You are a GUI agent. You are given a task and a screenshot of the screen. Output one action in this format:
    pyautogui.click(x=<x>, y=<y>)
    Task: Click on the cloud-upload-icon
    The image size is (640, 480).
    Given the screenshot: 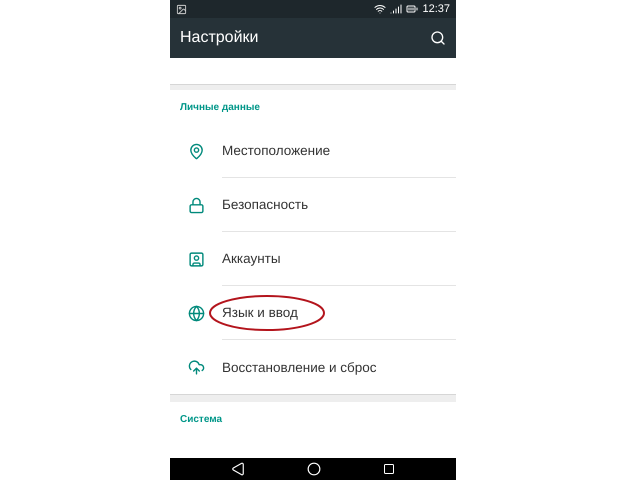 What is the action you would take?
    pyautogui.click(x=196, y=367)
    